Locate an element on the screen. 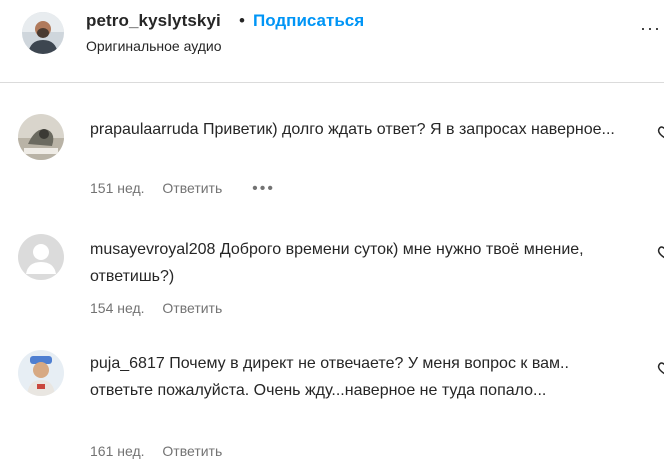 The height and width of the screenshot is (469, 664). comment-username: musayevroyal208 is located at coordinates (152, 249).